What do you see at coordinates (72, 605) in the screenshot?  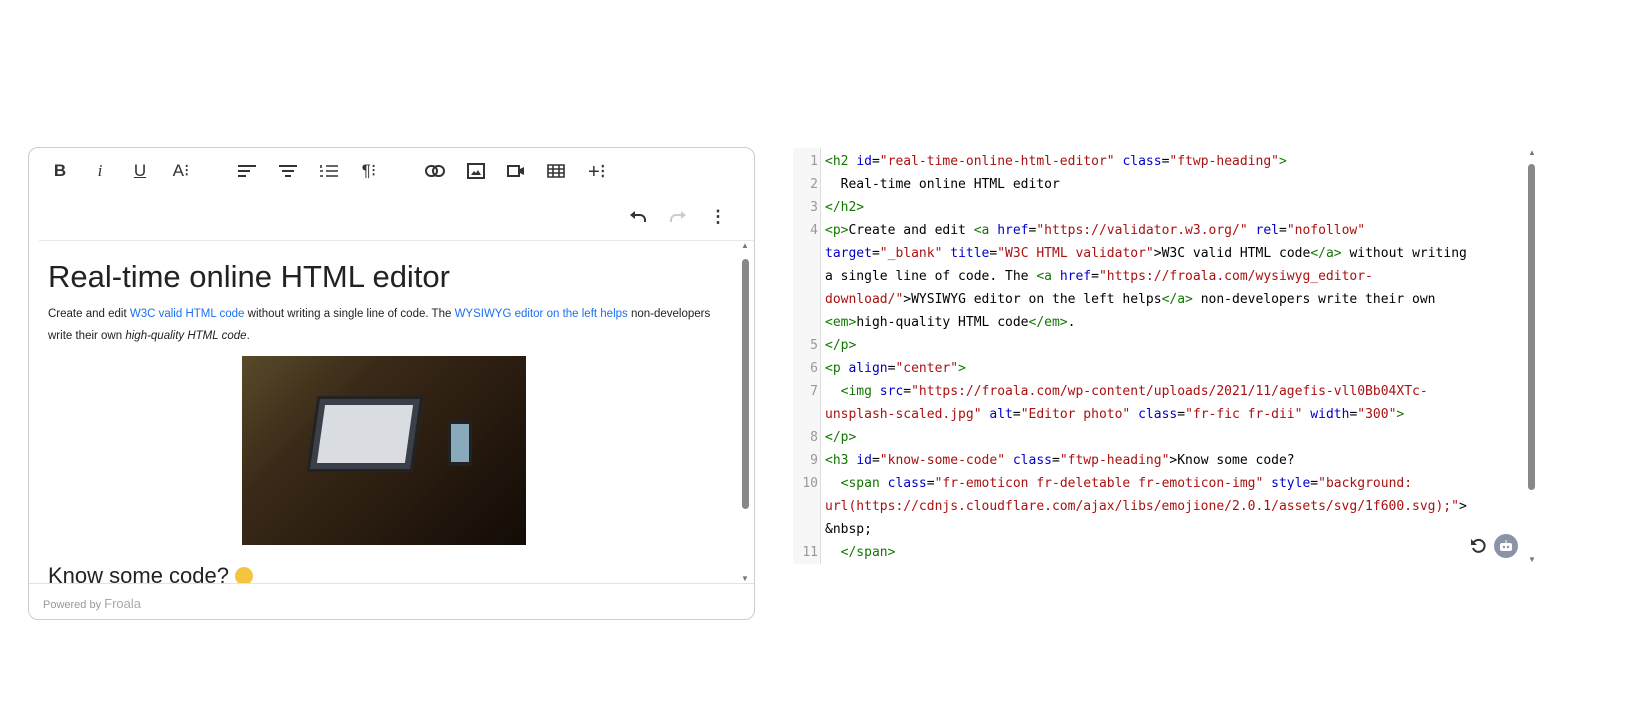 I see `powered-by-label: Powered by` at bounding box center [72, 605].